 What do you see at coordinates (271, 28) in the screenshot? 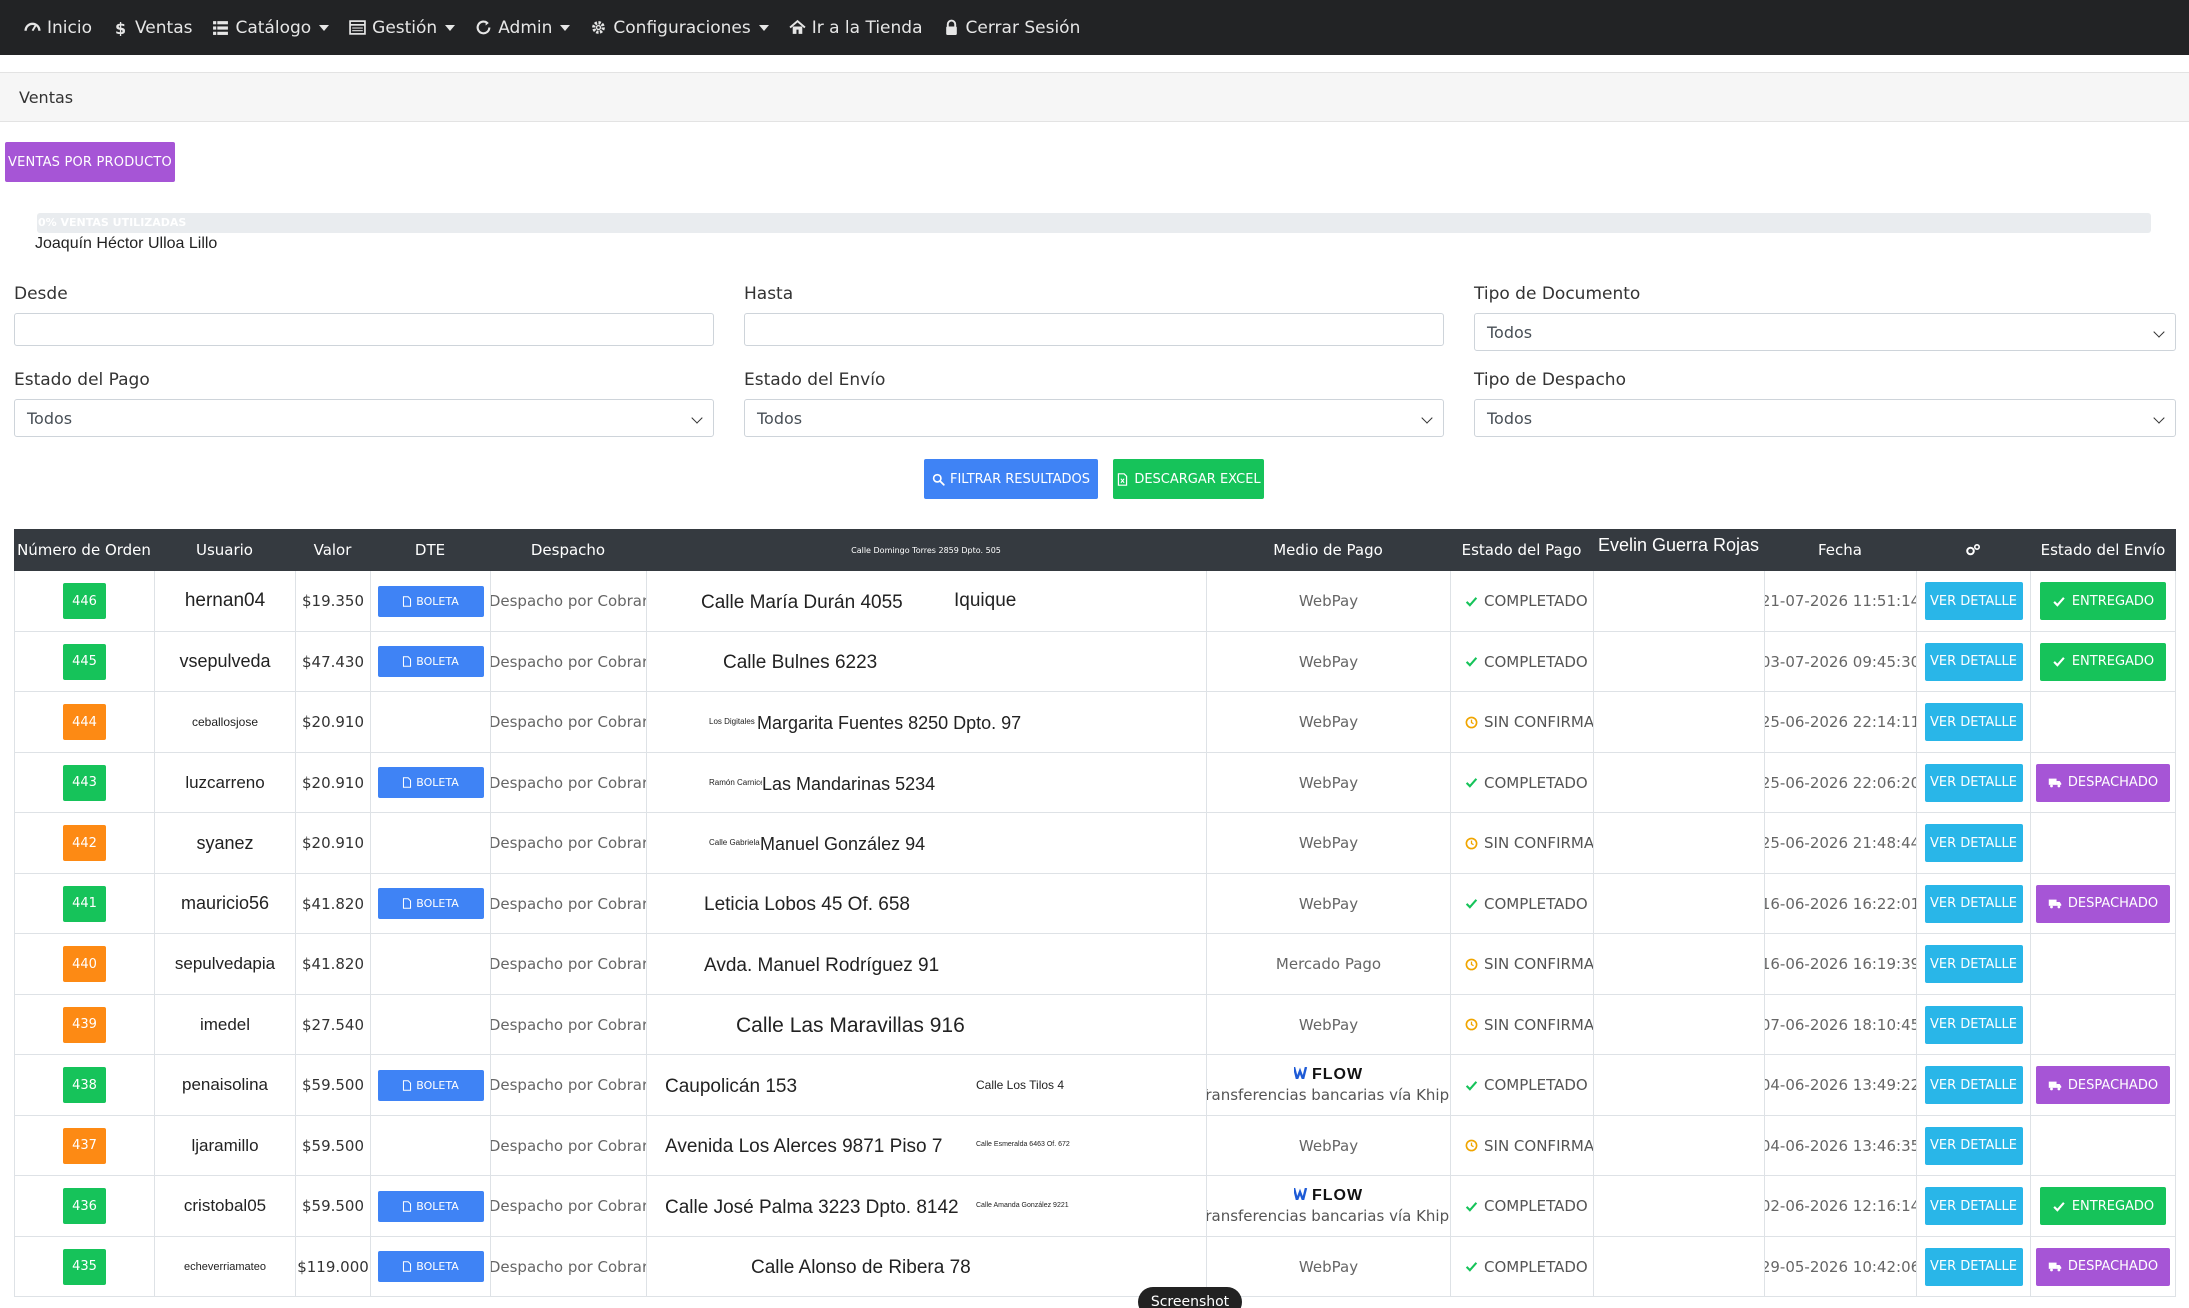
I see `nav-item-catálogo: Catálogo` at bounding box center [271, 28].